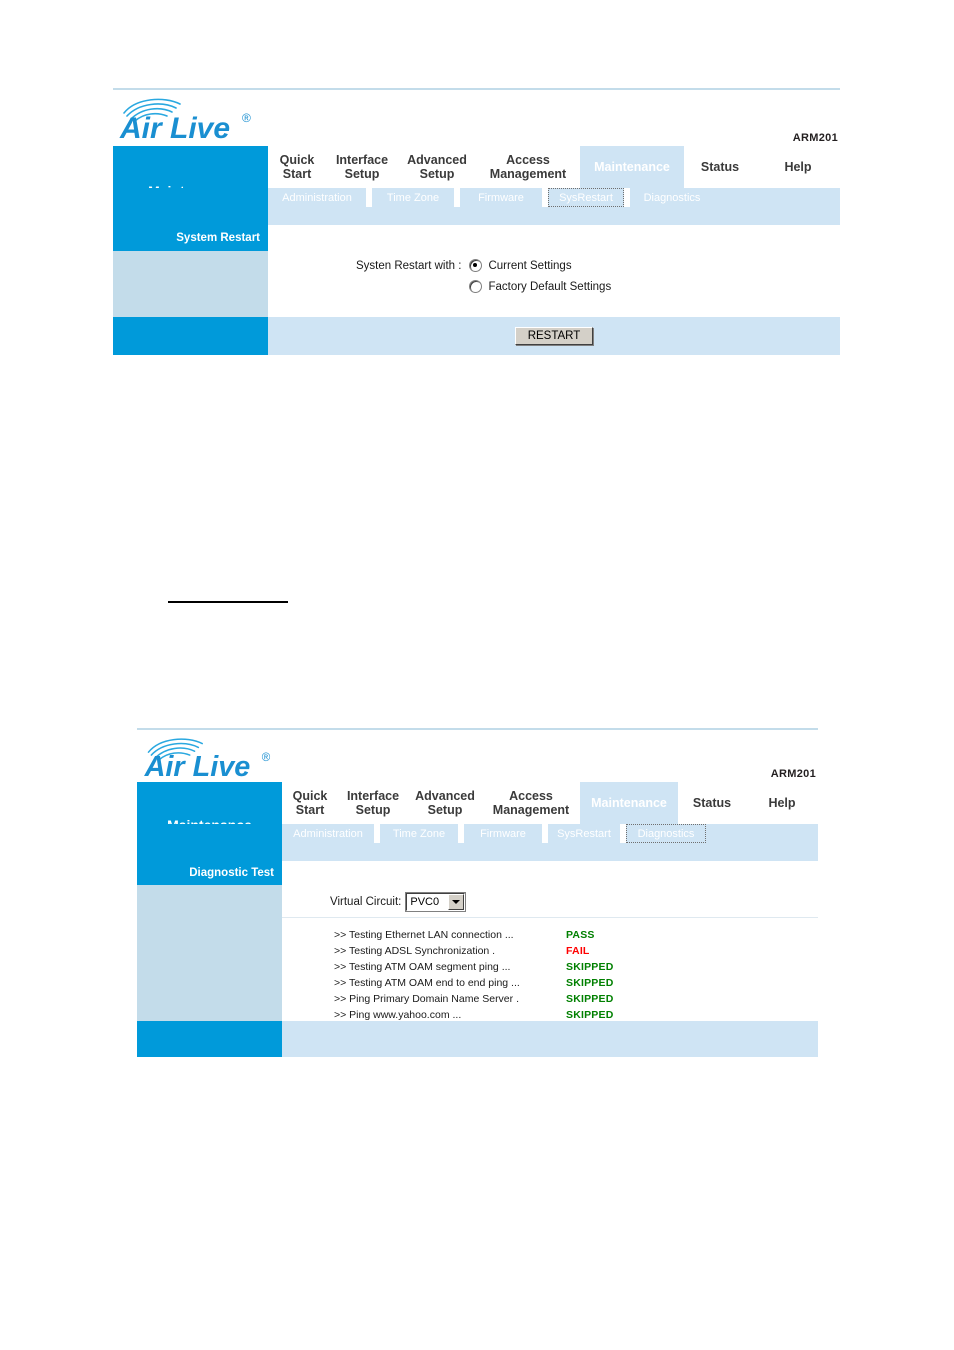  Describe the element at coordinates (477, 873) in the screenshot. I see `diagnostic-test-group-header: Diagnostic Test` at that location.